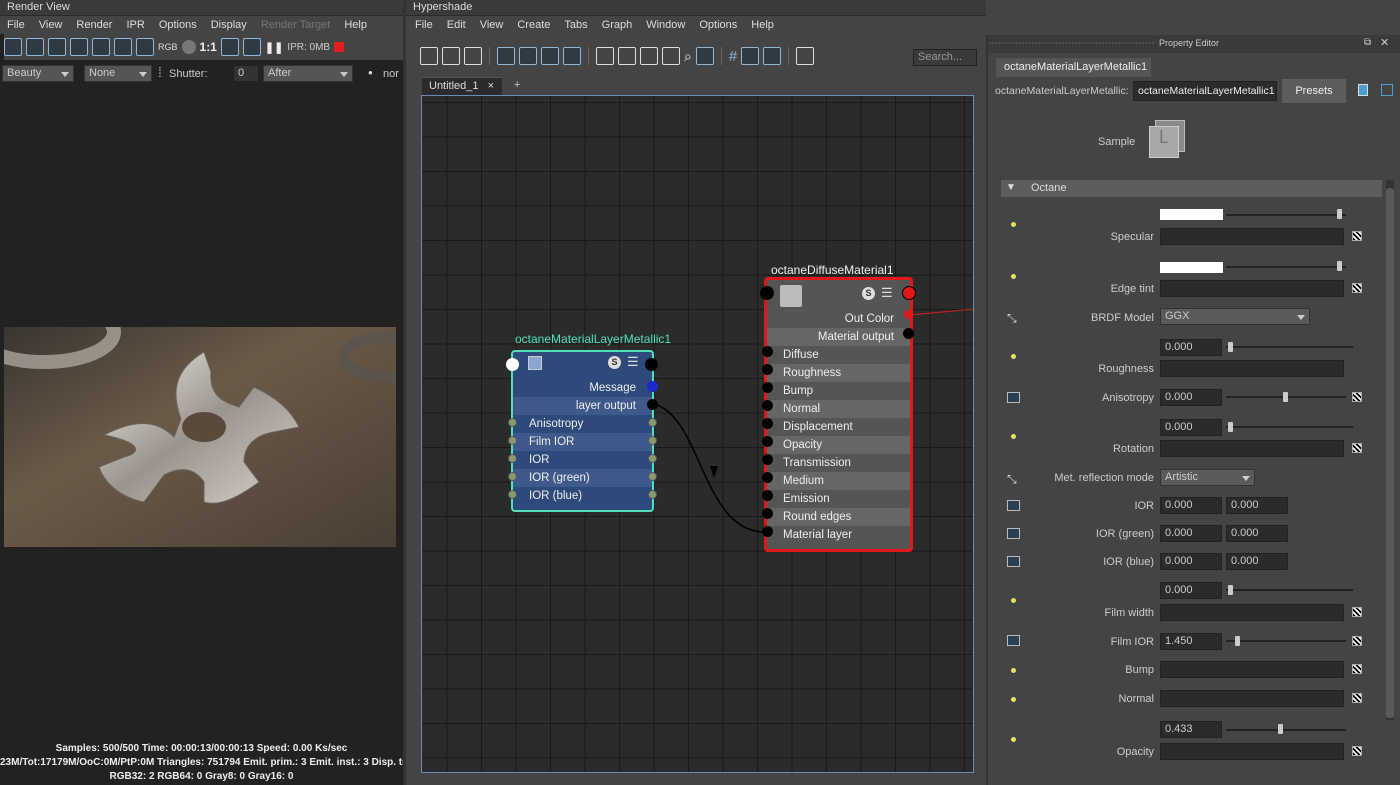  I want to click on message-port, so click(652, 386).